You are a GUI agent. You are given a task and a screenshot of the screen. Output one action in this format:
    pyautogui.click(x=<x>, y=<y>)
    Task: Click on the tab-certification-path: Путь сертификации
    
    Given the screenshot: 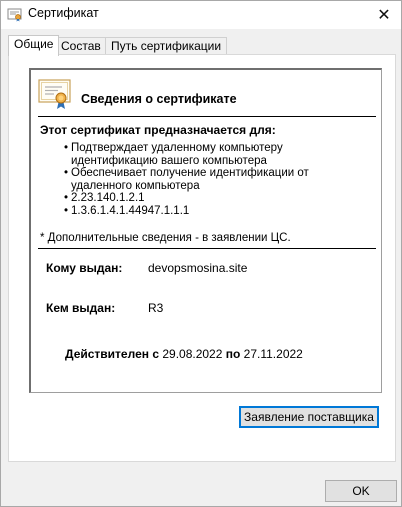 What is the action you would take?
    pyautogui.click(x=166, y=46)
    